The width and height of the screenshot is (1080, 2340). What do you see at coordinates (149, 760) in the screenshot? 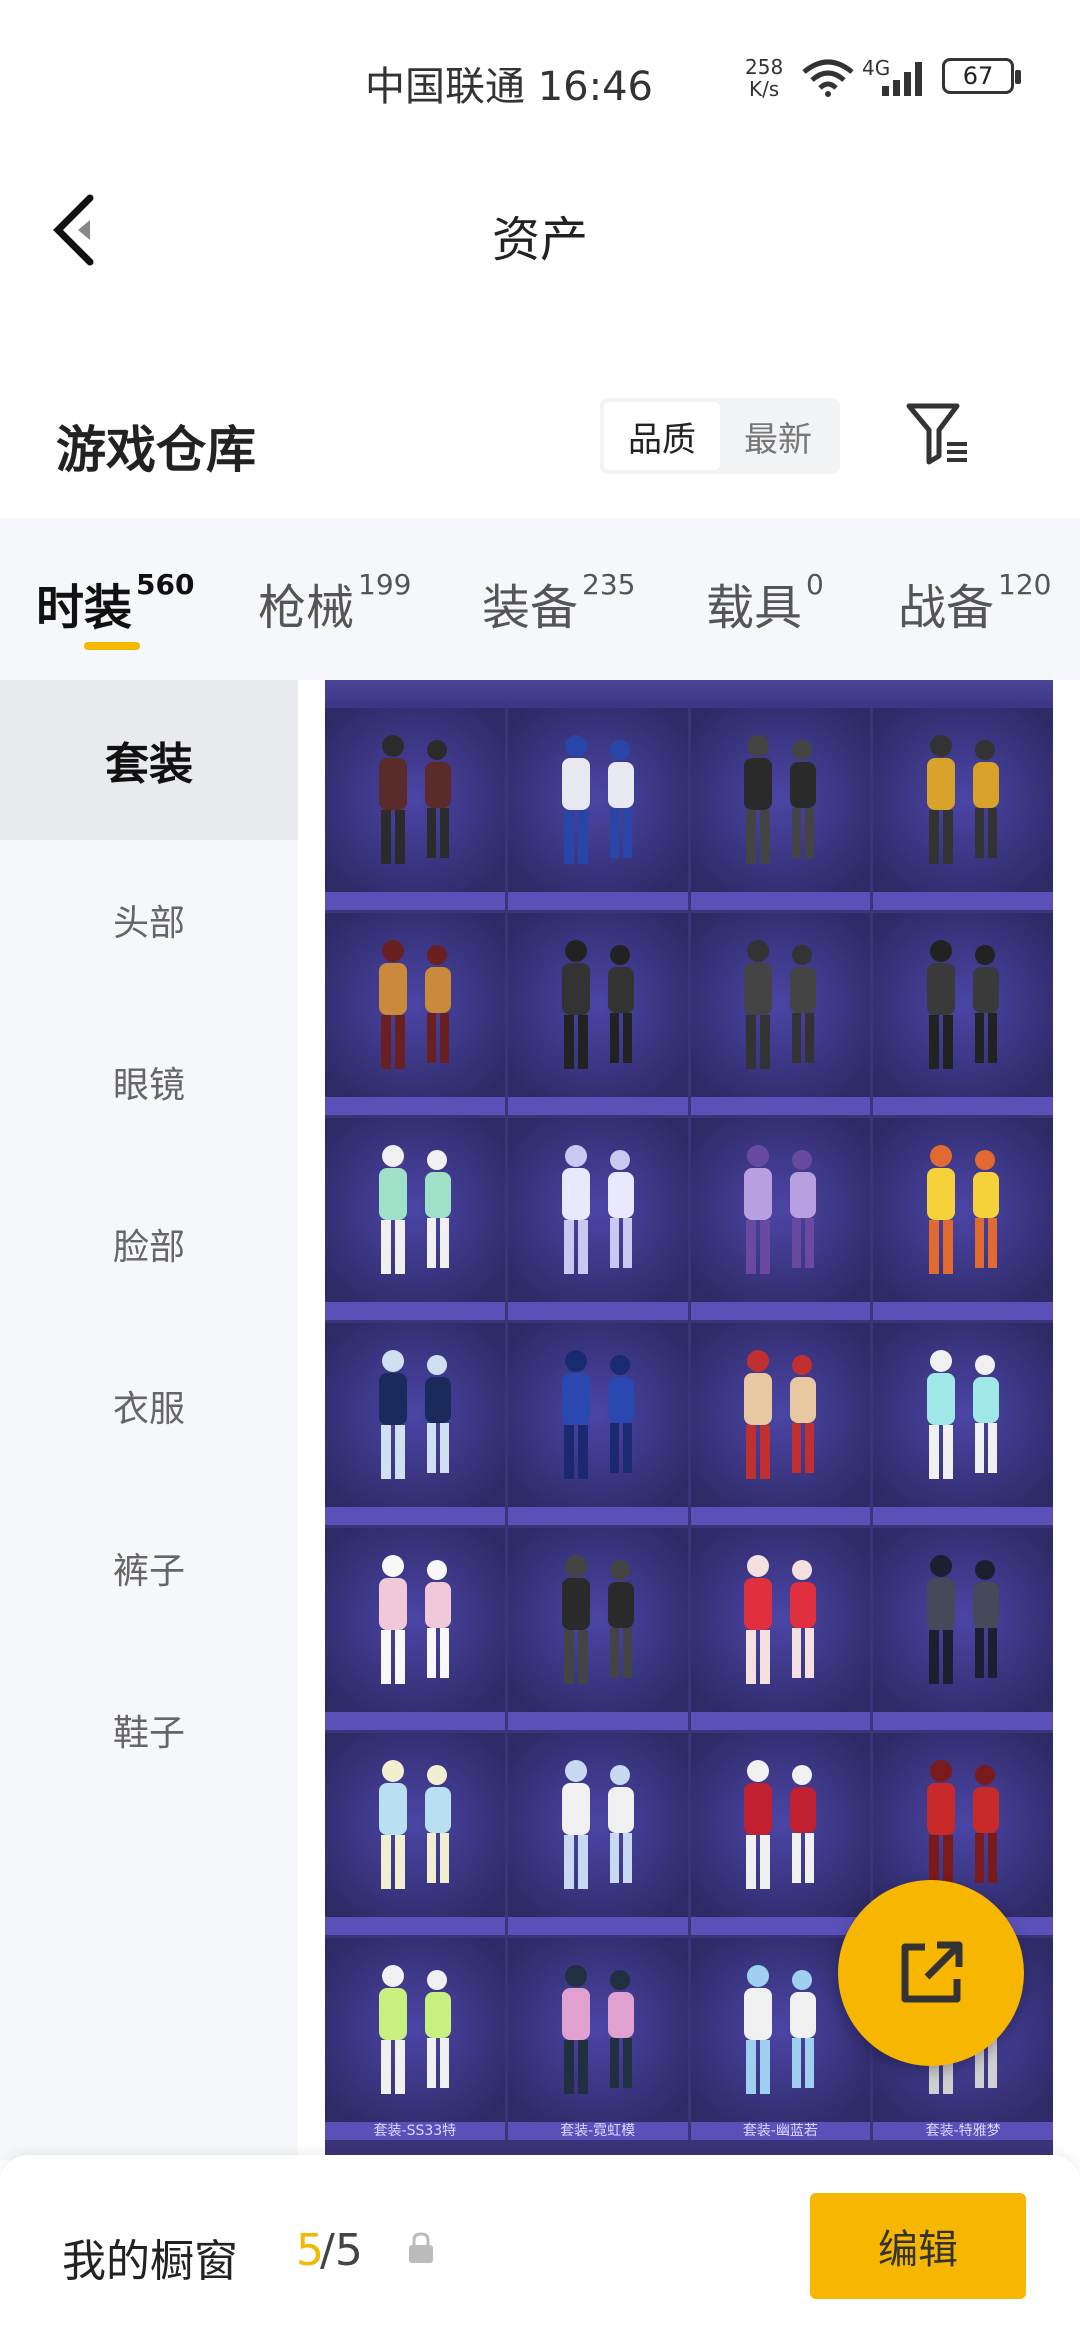
I see `sidebar-item-outfit: 套装` at bounding box center [149, 760].